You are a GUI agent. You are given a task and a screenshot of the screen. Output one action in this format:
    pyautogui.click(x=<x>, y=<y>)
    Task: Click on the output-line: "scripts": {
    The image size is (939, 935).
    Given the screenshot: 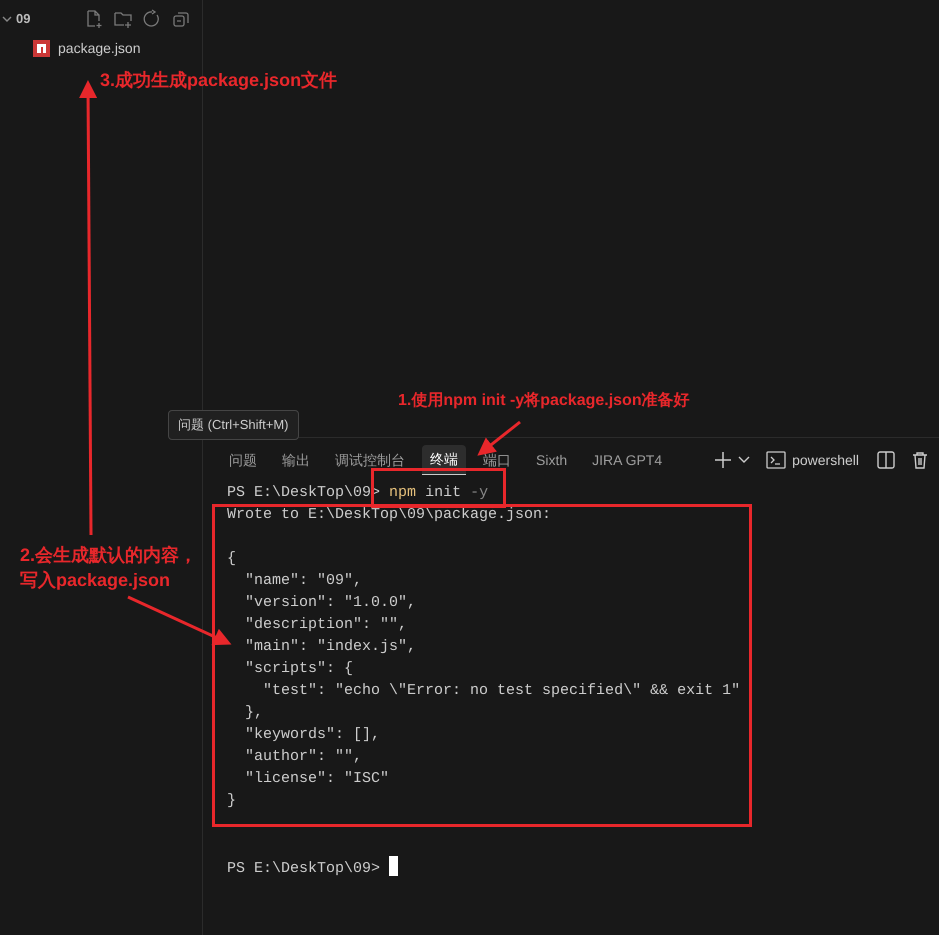 What is the action you would take?
    pyautogui.click(x=299, y=669)
    